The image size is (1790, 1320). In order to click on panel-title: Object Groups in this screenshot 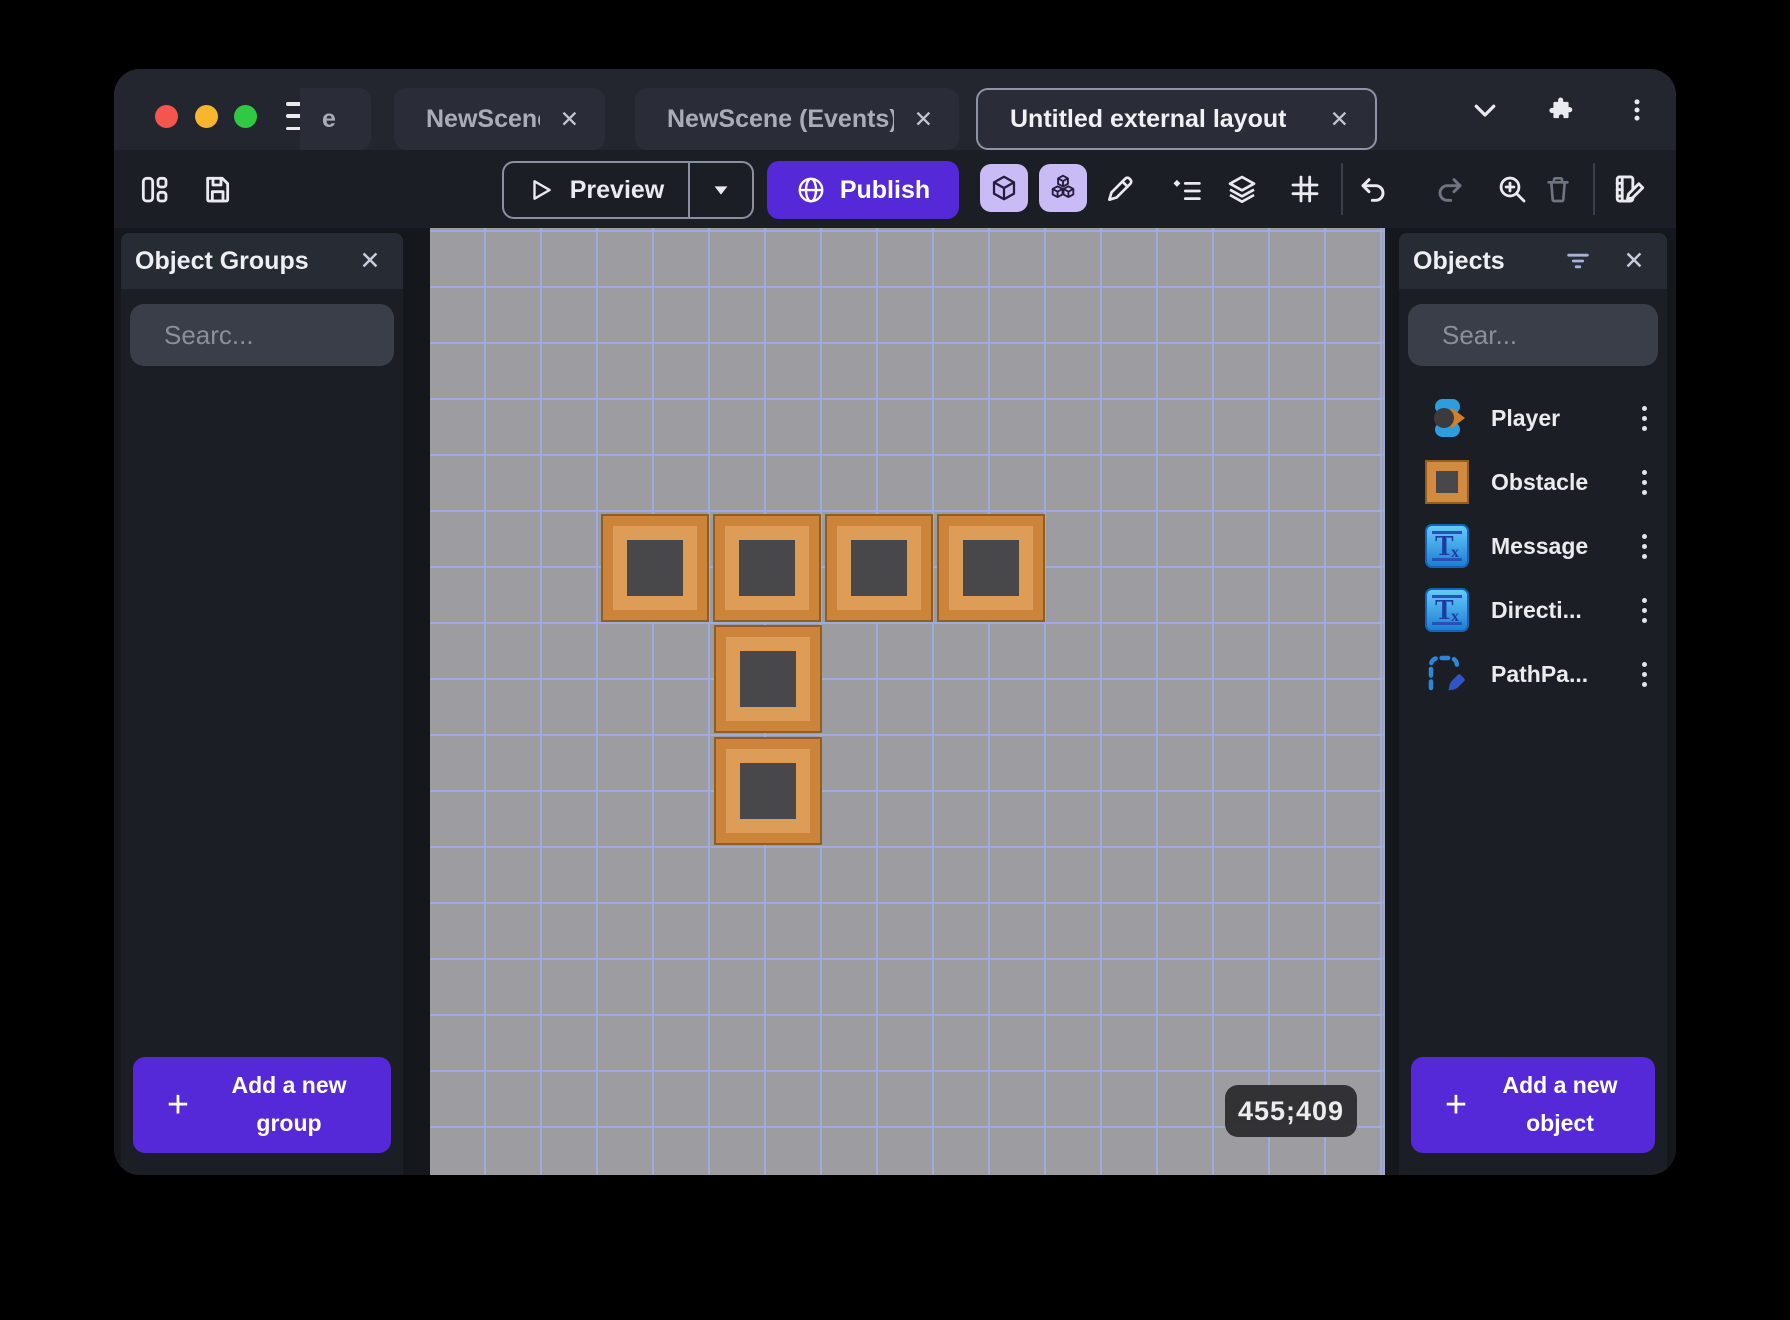, I will do `click(222, 260)`.